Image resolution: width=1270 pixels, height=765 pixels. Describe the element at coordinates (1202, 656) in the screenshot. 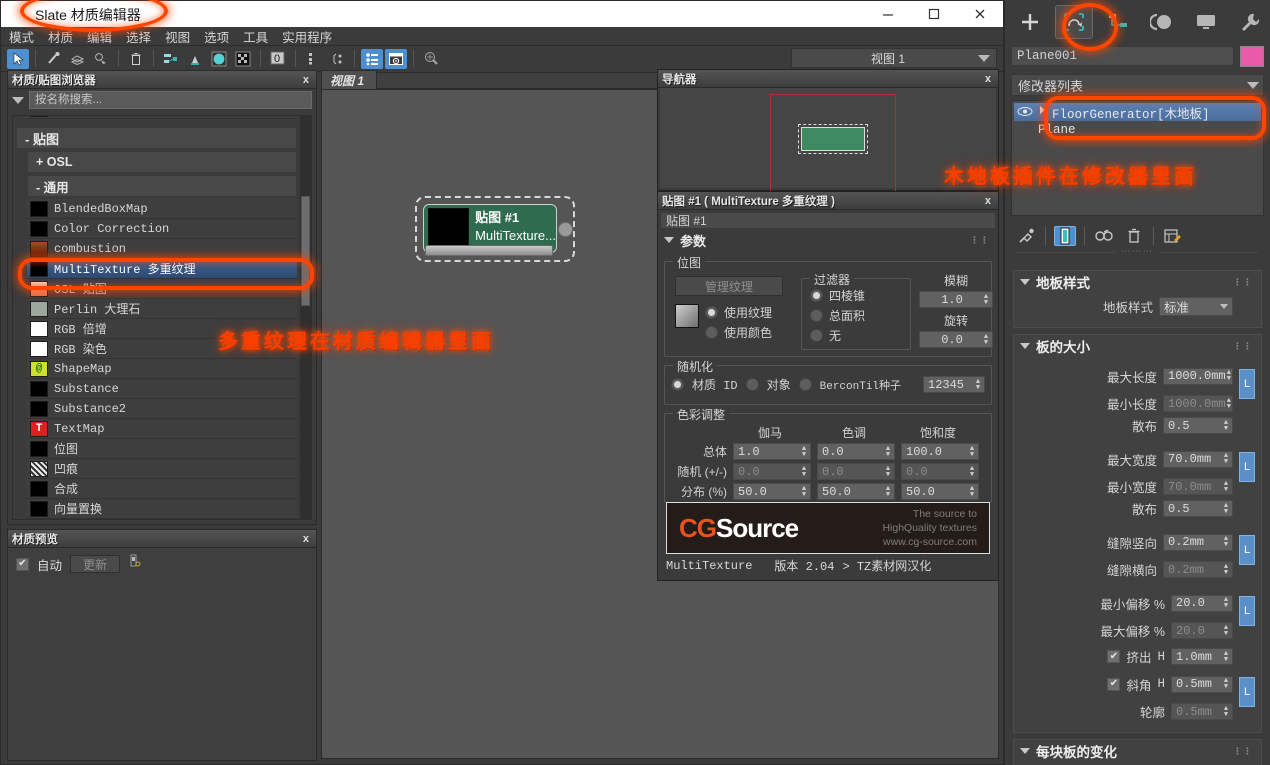

I see `extrude-spinner: 1.0mm ▲ ▼` at that location.